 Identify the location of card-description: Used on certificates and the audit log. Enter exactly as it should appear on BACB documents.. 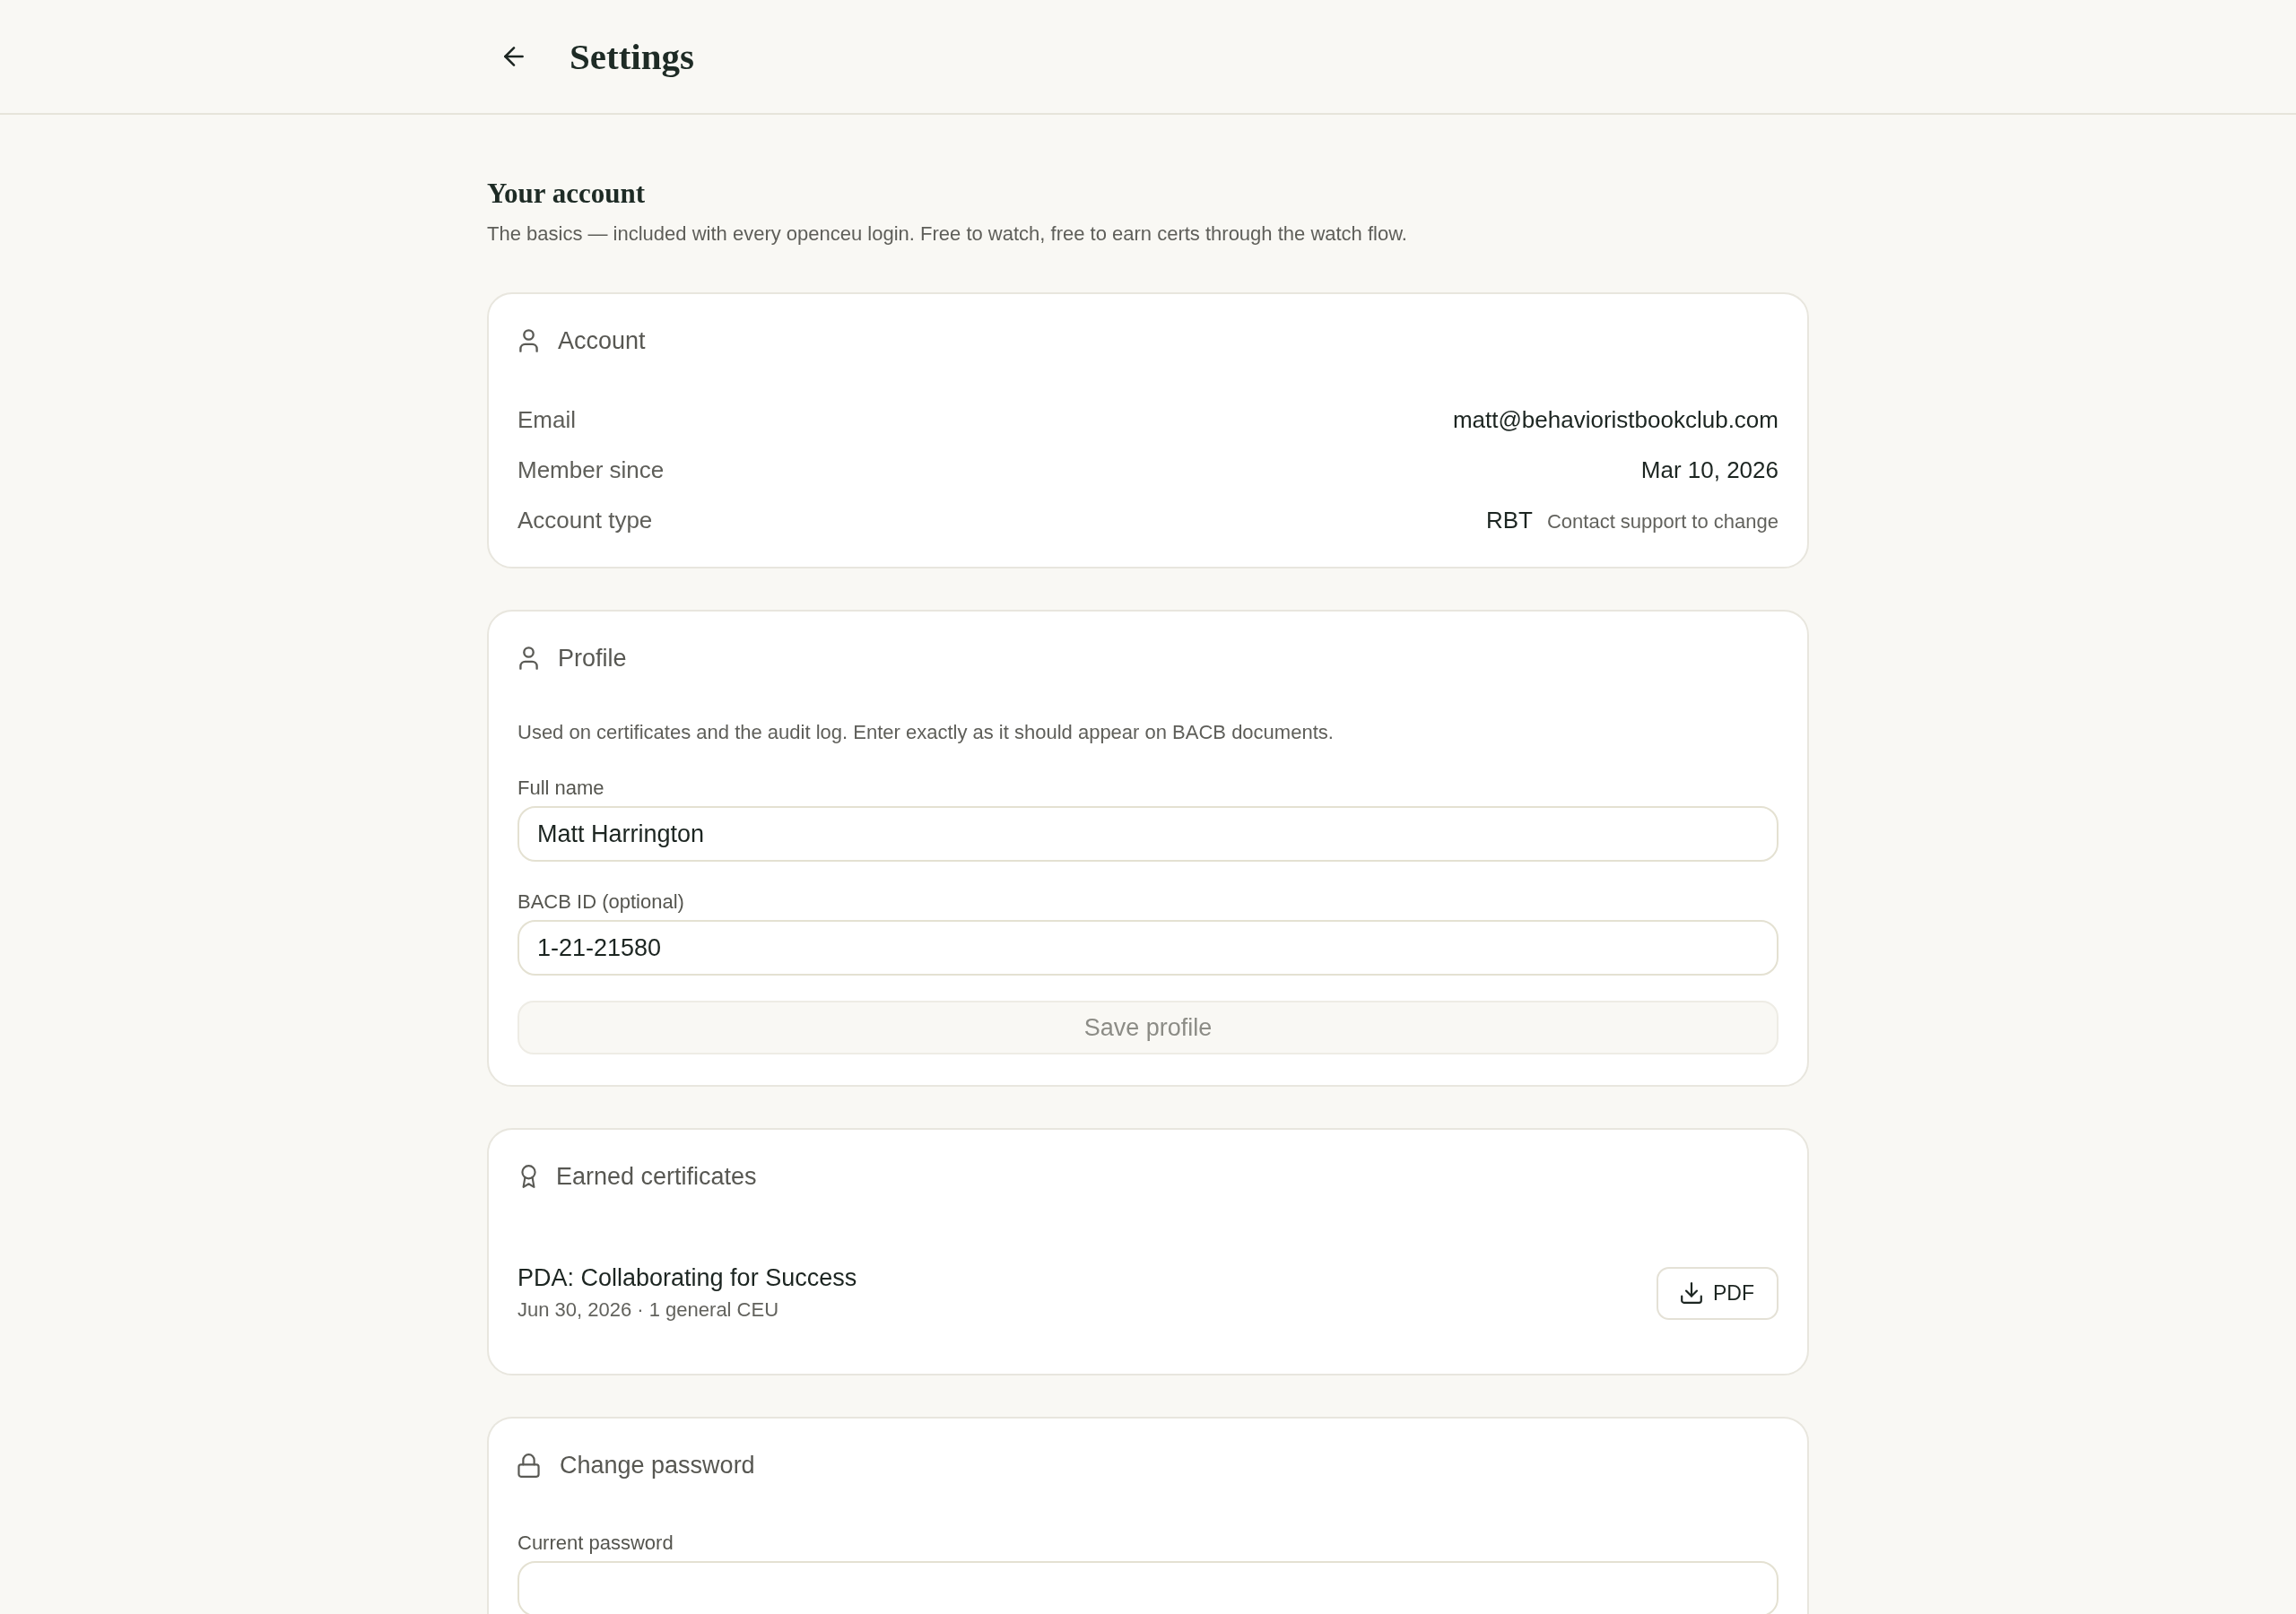
(926, 732).